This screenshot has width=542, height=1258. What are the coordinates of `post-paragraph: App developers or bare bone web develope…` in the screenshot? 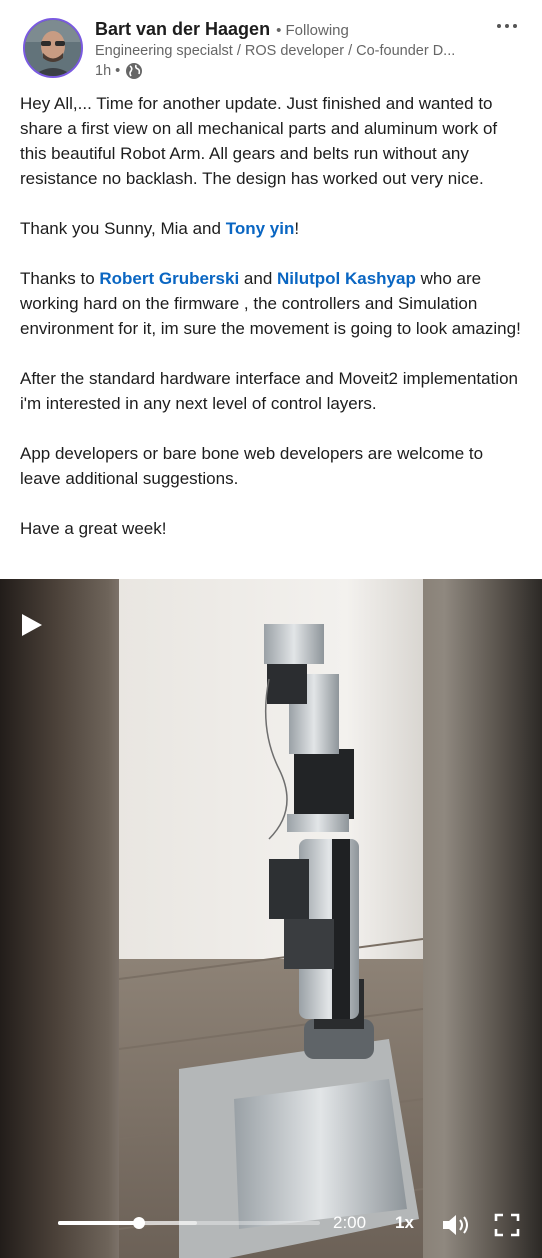 It's located at (272, 466).